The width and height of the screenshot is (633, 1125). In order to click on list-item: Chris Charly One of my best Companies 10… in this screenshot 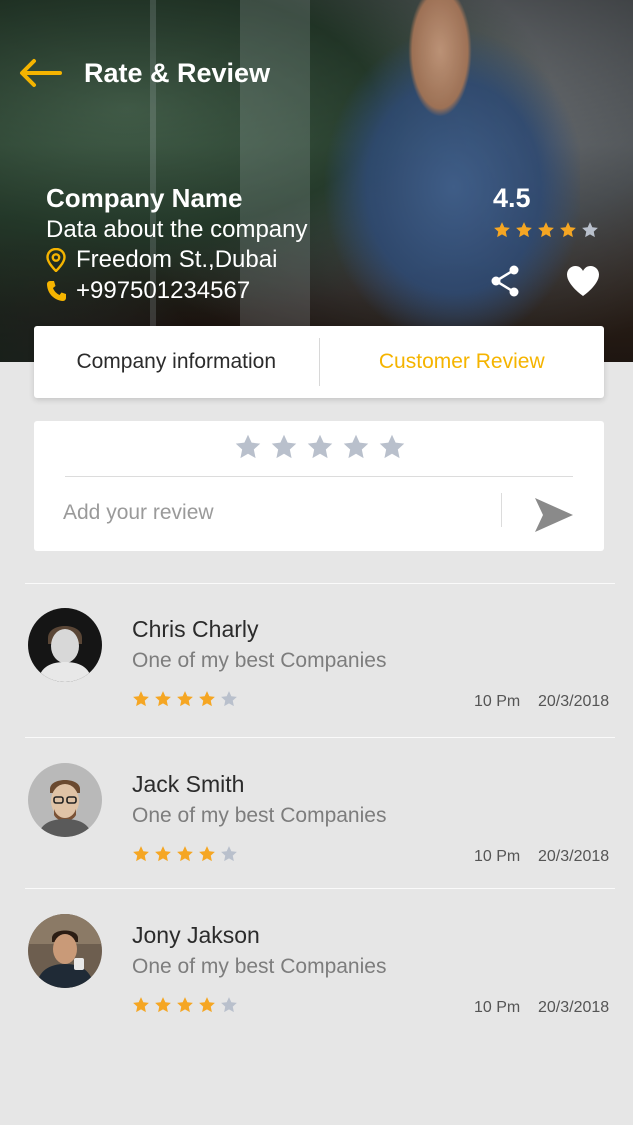, I will do `click(316, 668)`.